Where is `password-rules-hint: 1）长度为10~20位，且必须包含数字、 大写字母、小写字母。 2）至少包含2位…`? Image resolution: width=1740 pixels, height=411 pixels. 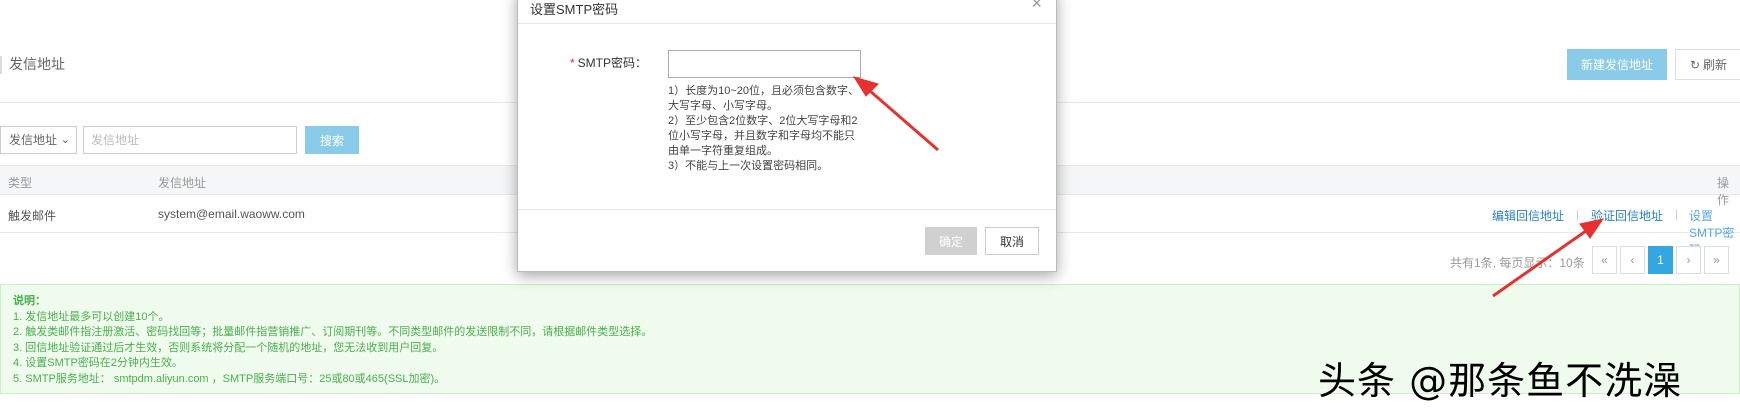 password-rules-hint: 1）长度为10~20位，且必须包含数字、 大写字母、小写字母。 2）至少包含2位… is located at coordinates (768, 129).